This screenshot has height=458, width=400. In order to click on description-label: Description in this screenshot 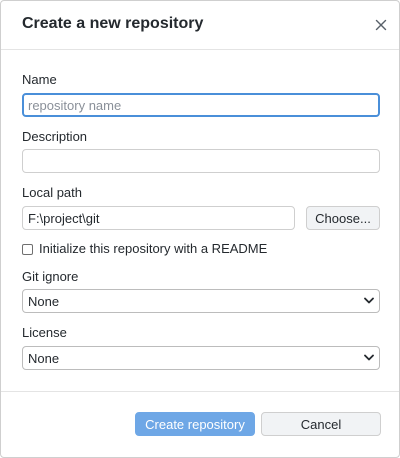, I will do `click(55, 136)`.